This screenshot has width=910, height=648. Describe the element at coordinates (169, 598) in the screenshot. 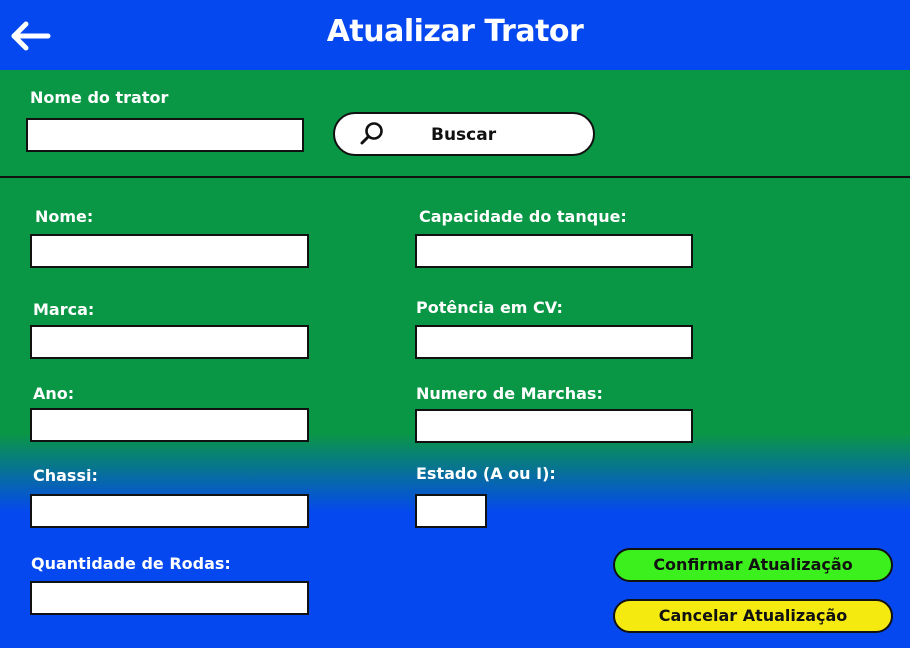

I see `rodas-field` at that location.